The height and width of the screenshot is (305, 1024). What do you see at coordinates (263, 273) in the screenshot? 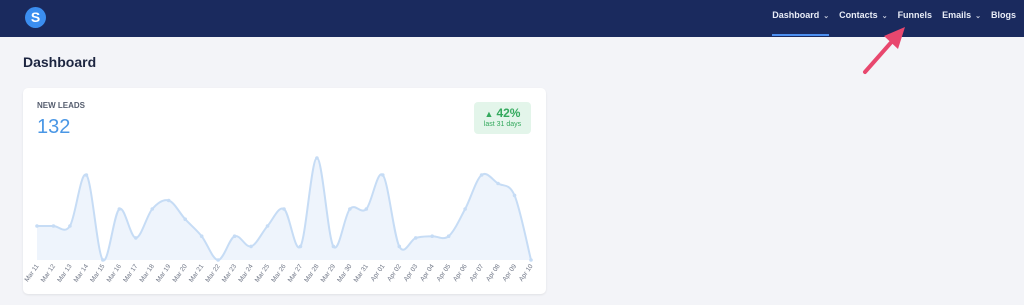
I see `x-tick-label: Mar 25` at bounding box center [263, 273].